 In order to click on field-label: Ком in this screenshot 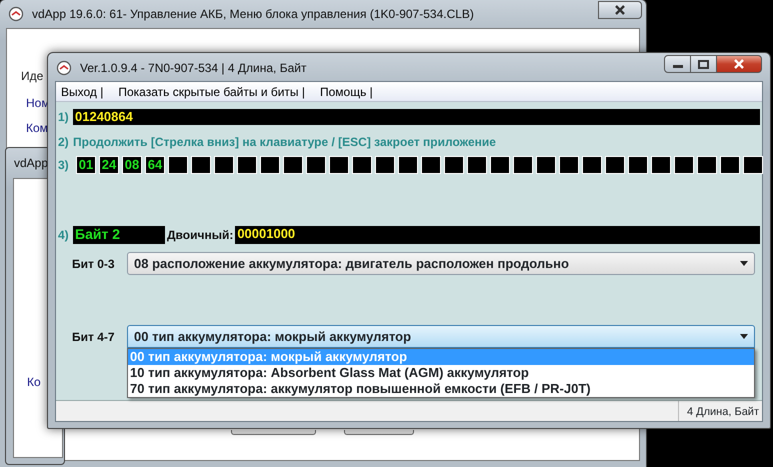, I will do `click(37, 128)`.